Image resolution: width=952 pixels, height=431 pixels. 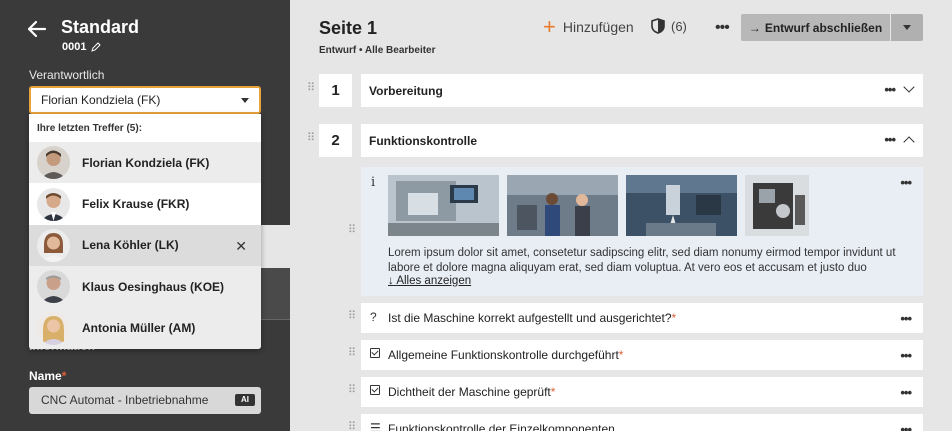 What do you see at coordinates (125, 400) in the screenshot?
I see `name-input-value: CNC Automat - Inbetriebnahme` at bounding box center [125, 400].